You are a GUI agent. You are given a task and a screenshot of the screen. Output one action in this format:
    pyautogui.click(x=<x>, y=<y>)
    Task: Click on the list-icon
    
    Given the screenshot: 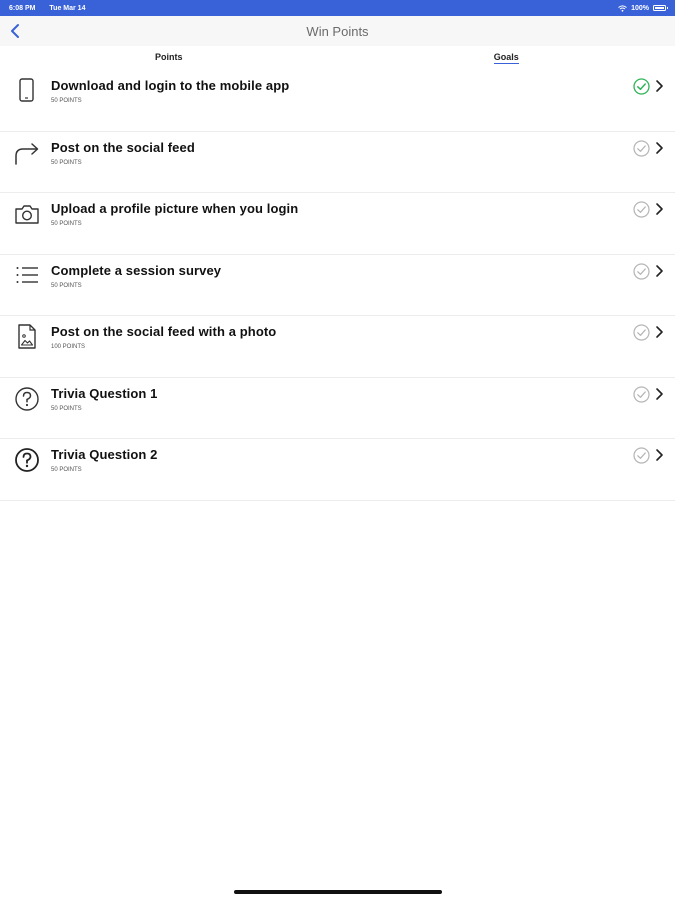 What is the action you would take?
    pyautogui.click(x=27, y=274)
    